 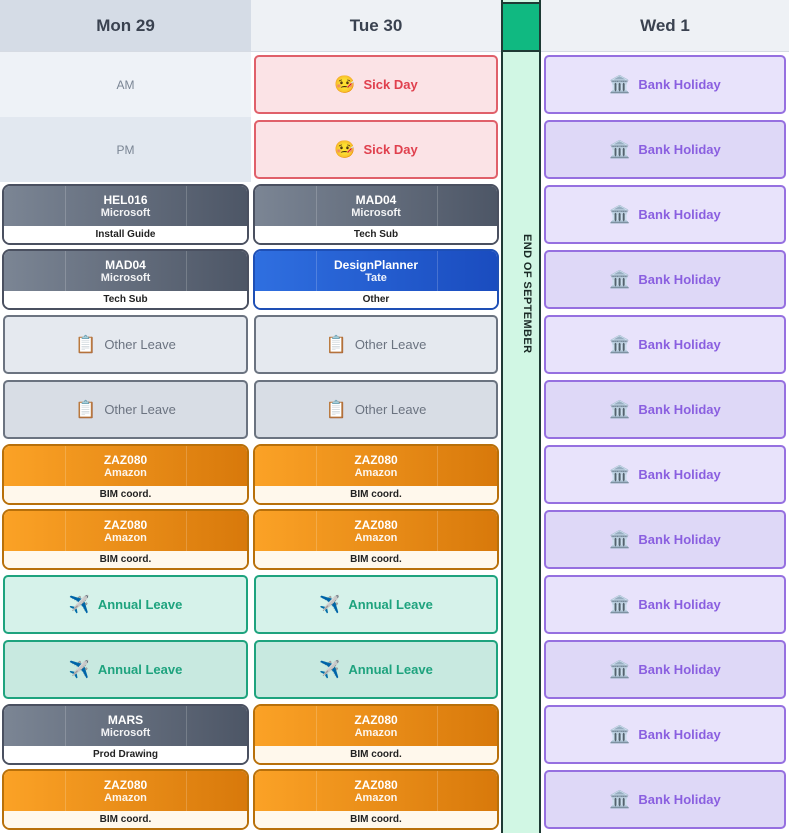 What do you see at coordinates (376, 26) in the screenshot?
I see `day-header-tue: Tue 30` at bounding box center [376, 26].